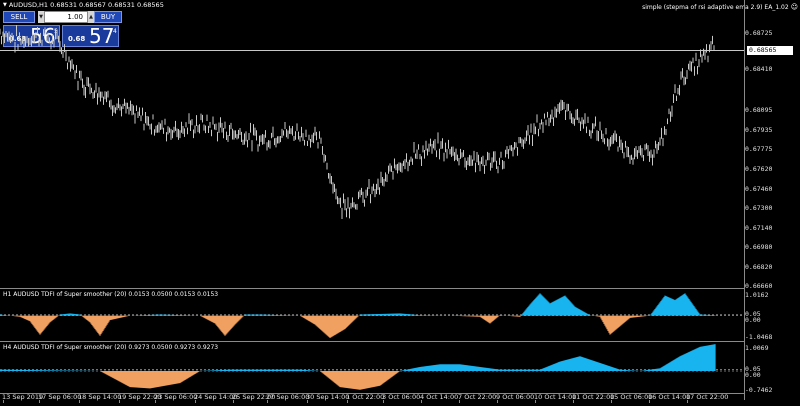  Describe the element at coordinates (759, 208) in the screenshot. I see `price-tick: 0.67300` at that location.